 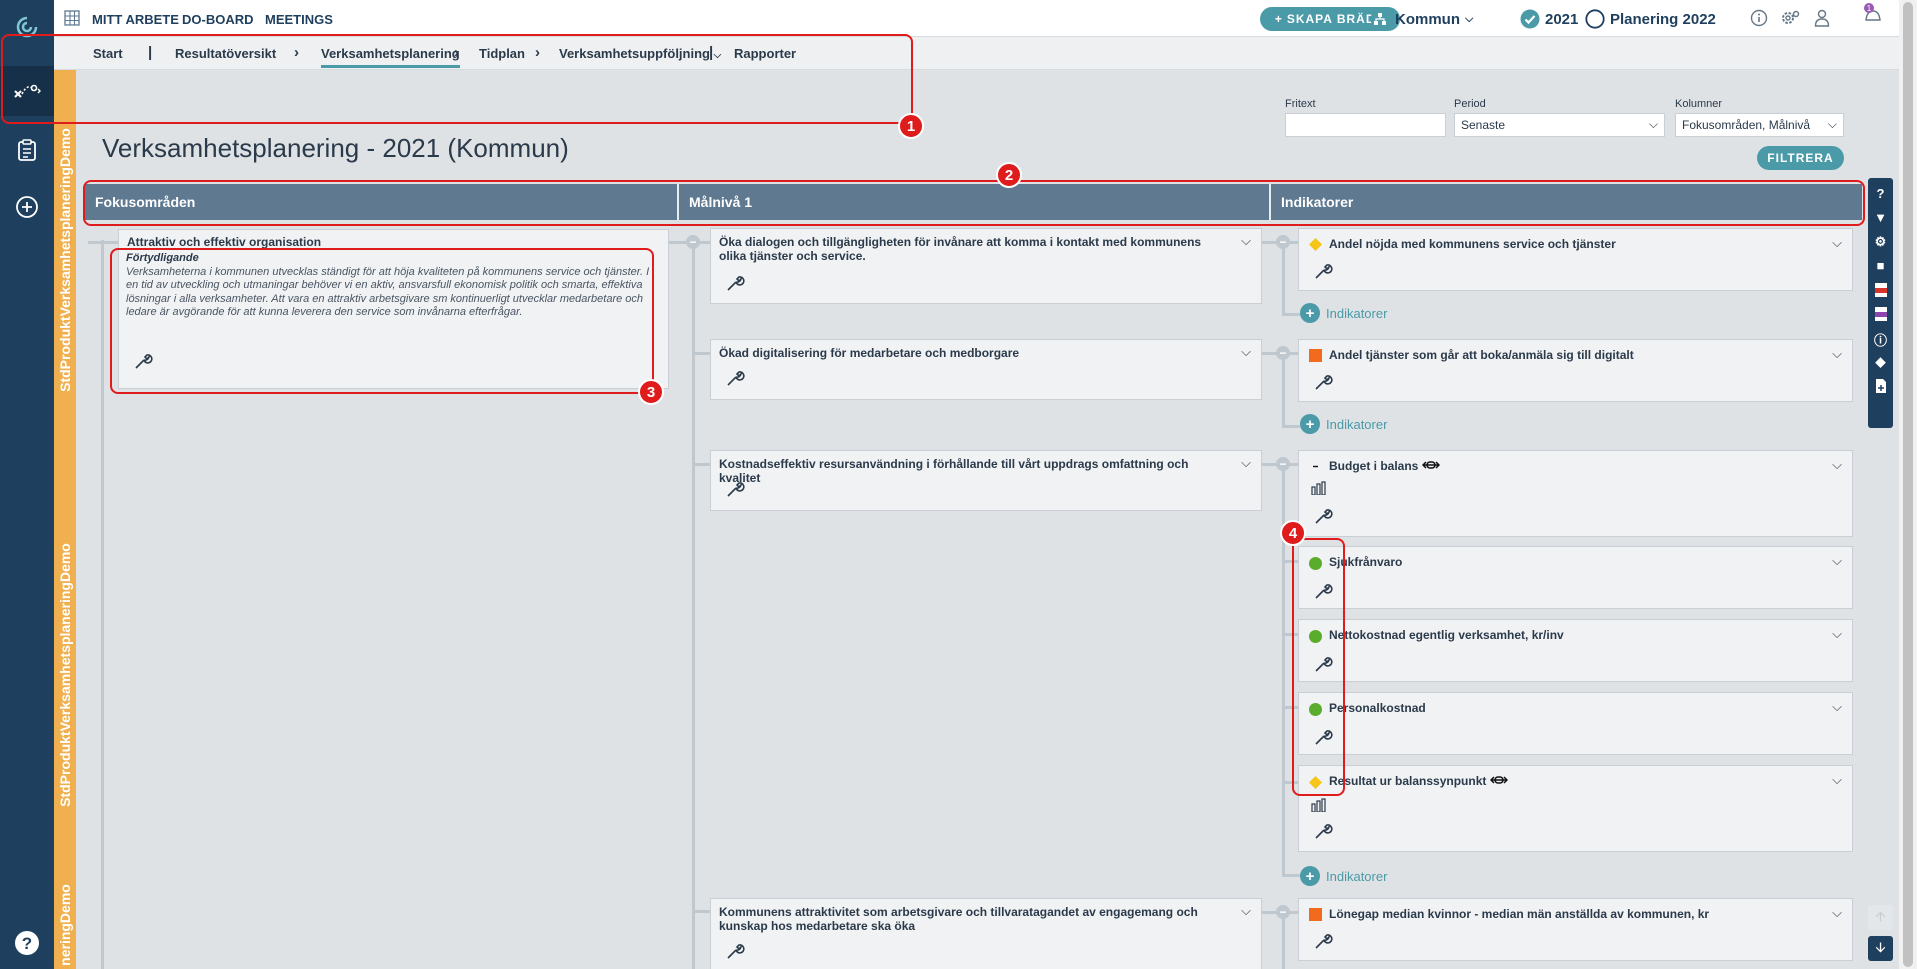 What do you see at coordinates (1663, 19) in the screenshot?
I see `plan-label: Planering 2022` at bounding box center [1663, 19].